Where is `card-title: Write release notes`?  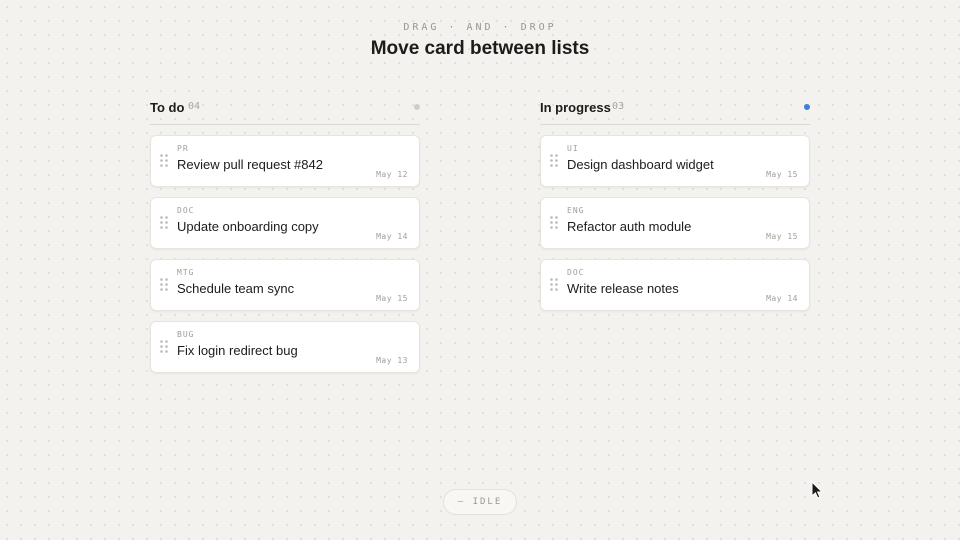
card-title: Write release notes is located at coordinates (623, 288).